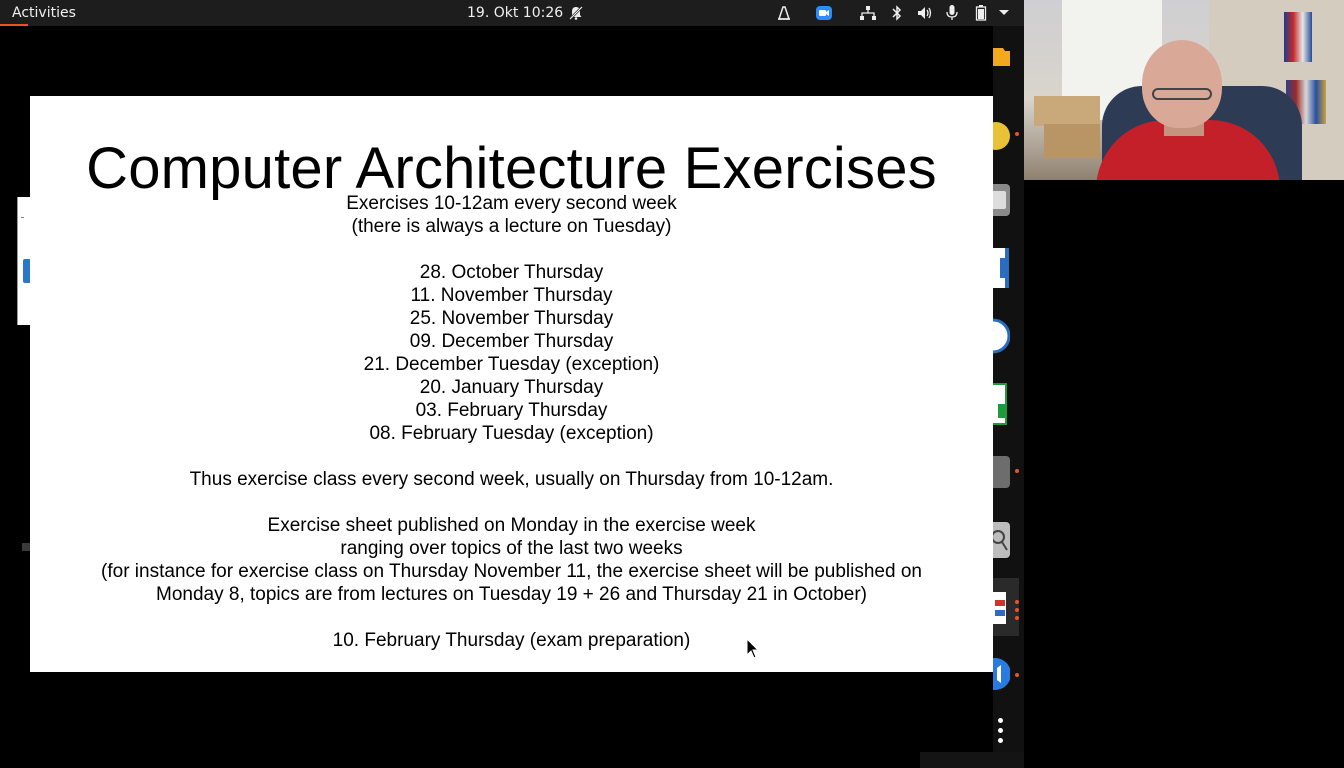 This screenshot has height=768, width=1344. Describe the element at coordinates (925, 13) in the screenshot. I see `volume-icon` at that location.